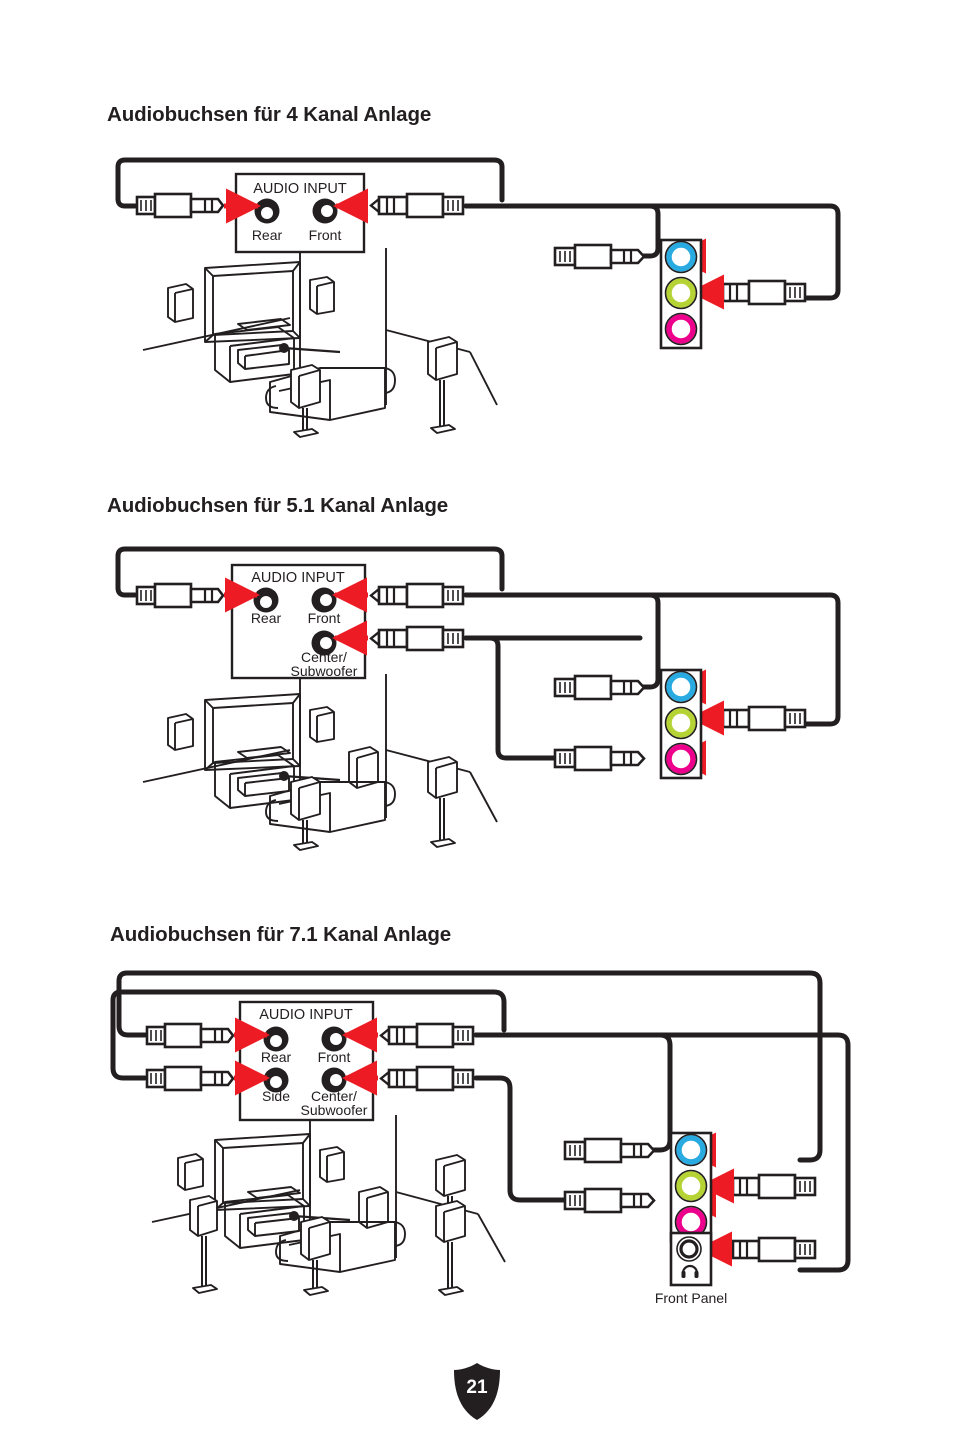 The width and height of the screenshot is (954, 1432). What do you see at coordinates (276, 1096) in the screenshot?
I see `jack-label-side-71ch: Side` at bounding box center [276, 1096].